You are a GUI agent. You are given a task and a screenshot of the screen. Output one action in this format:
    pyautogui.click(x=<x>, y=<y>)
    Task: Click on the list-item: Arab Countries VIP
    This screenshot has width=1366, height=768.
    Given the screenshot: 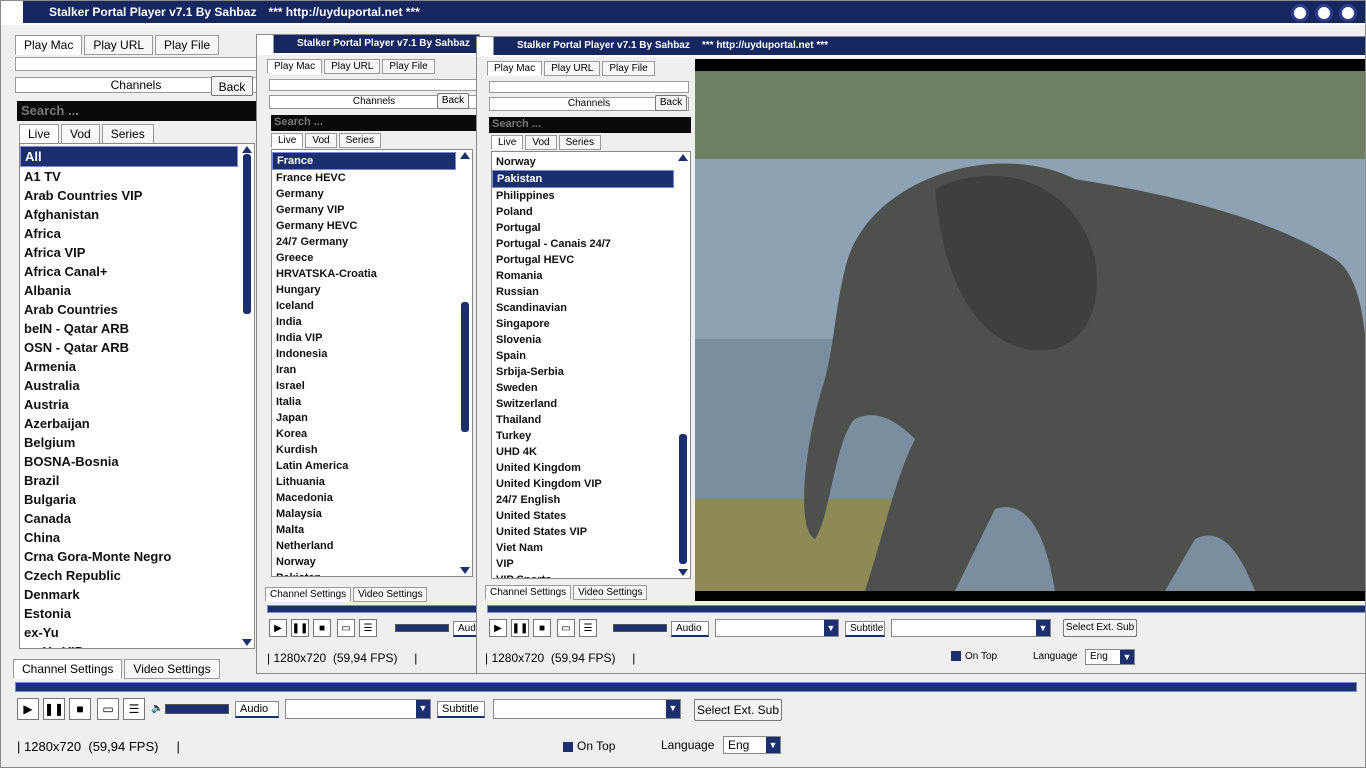 What is the action you would take?
    pyautogui.click(x=129, y=195)
    